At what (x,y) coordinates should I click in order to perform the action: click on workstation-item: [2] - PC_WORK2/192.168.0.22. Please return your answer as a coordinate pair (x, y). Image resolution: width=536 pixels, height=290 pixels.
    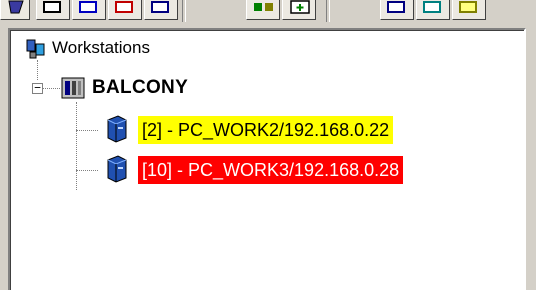
    Looking at the image, I should click on (266, 130).